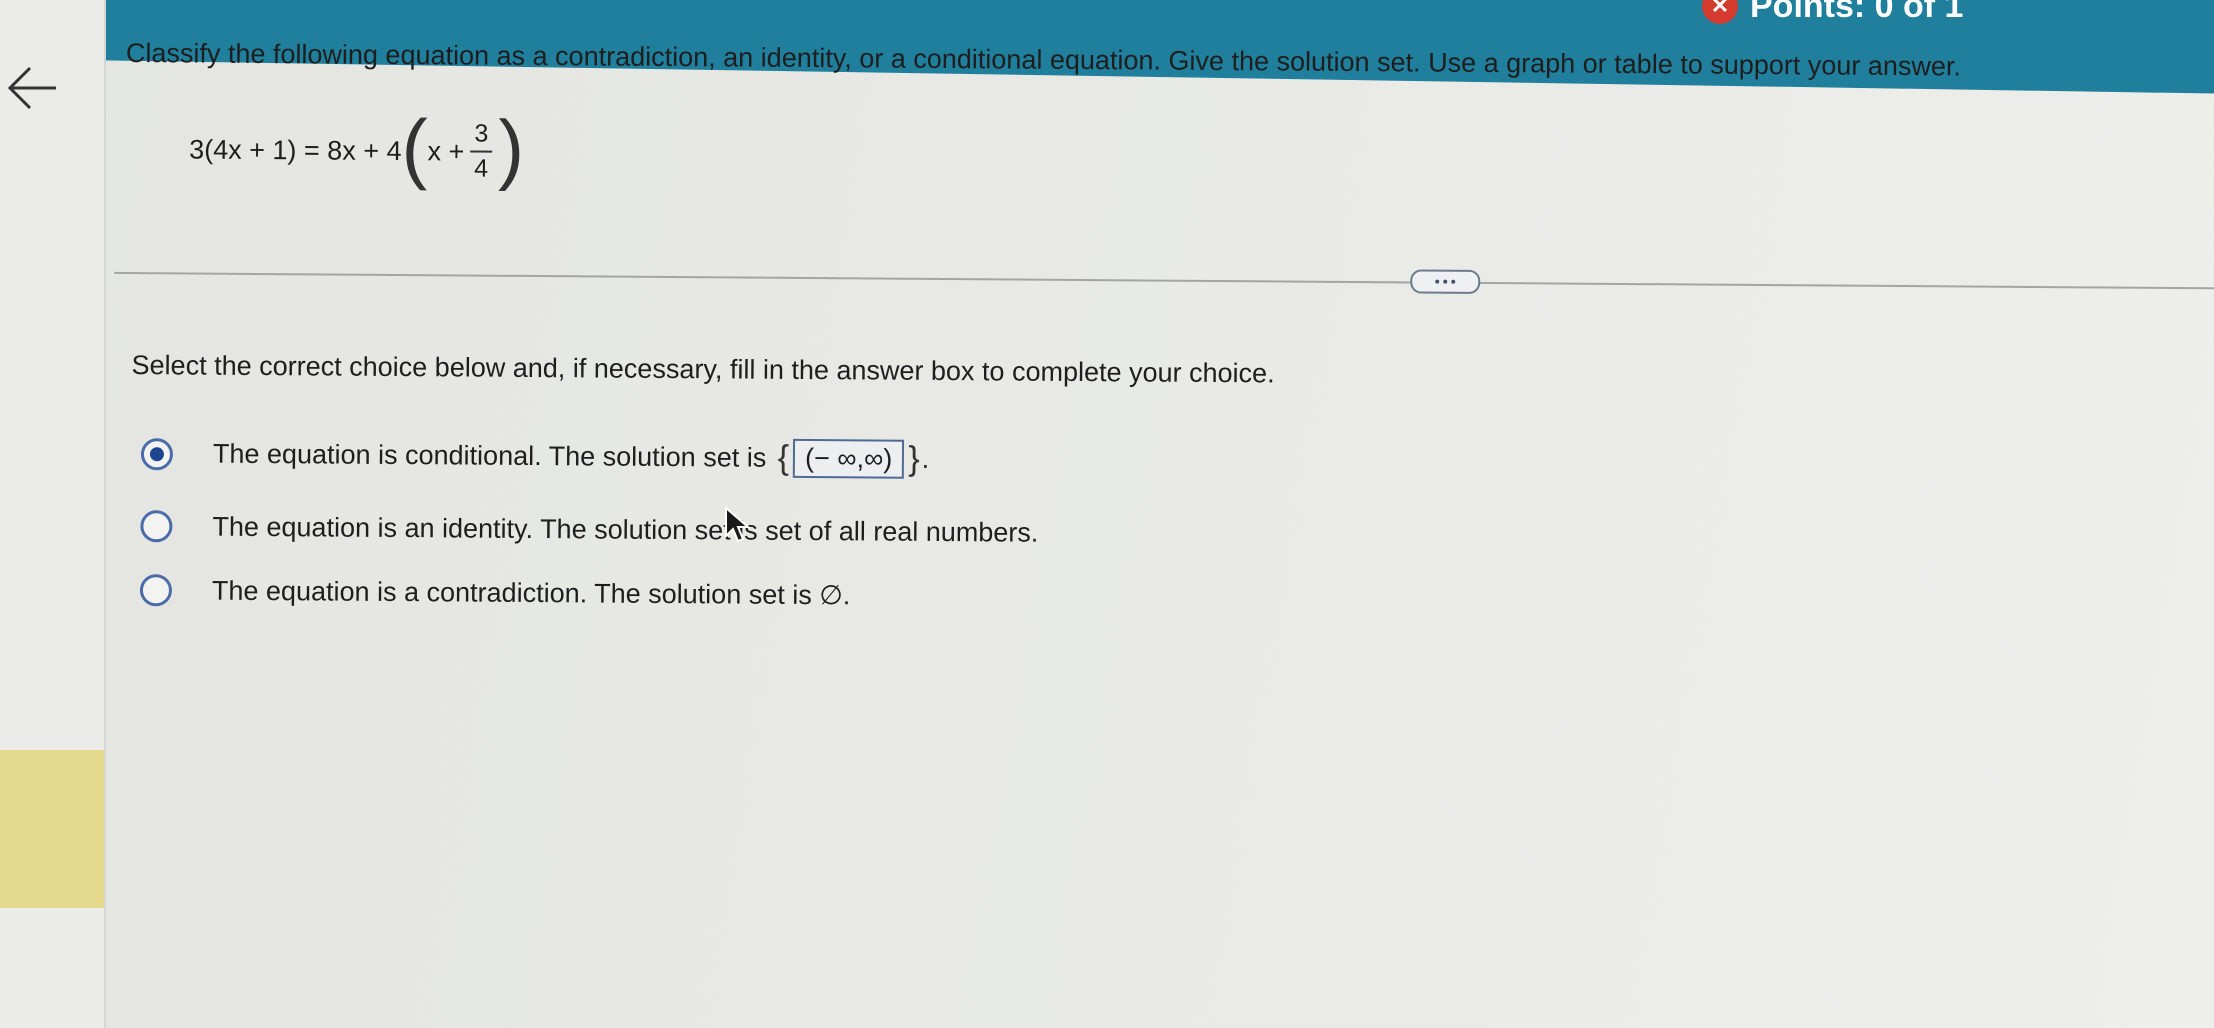  I want to click on equation-left: 3(4x + 1) = 8x + 4, so click(295, 149).